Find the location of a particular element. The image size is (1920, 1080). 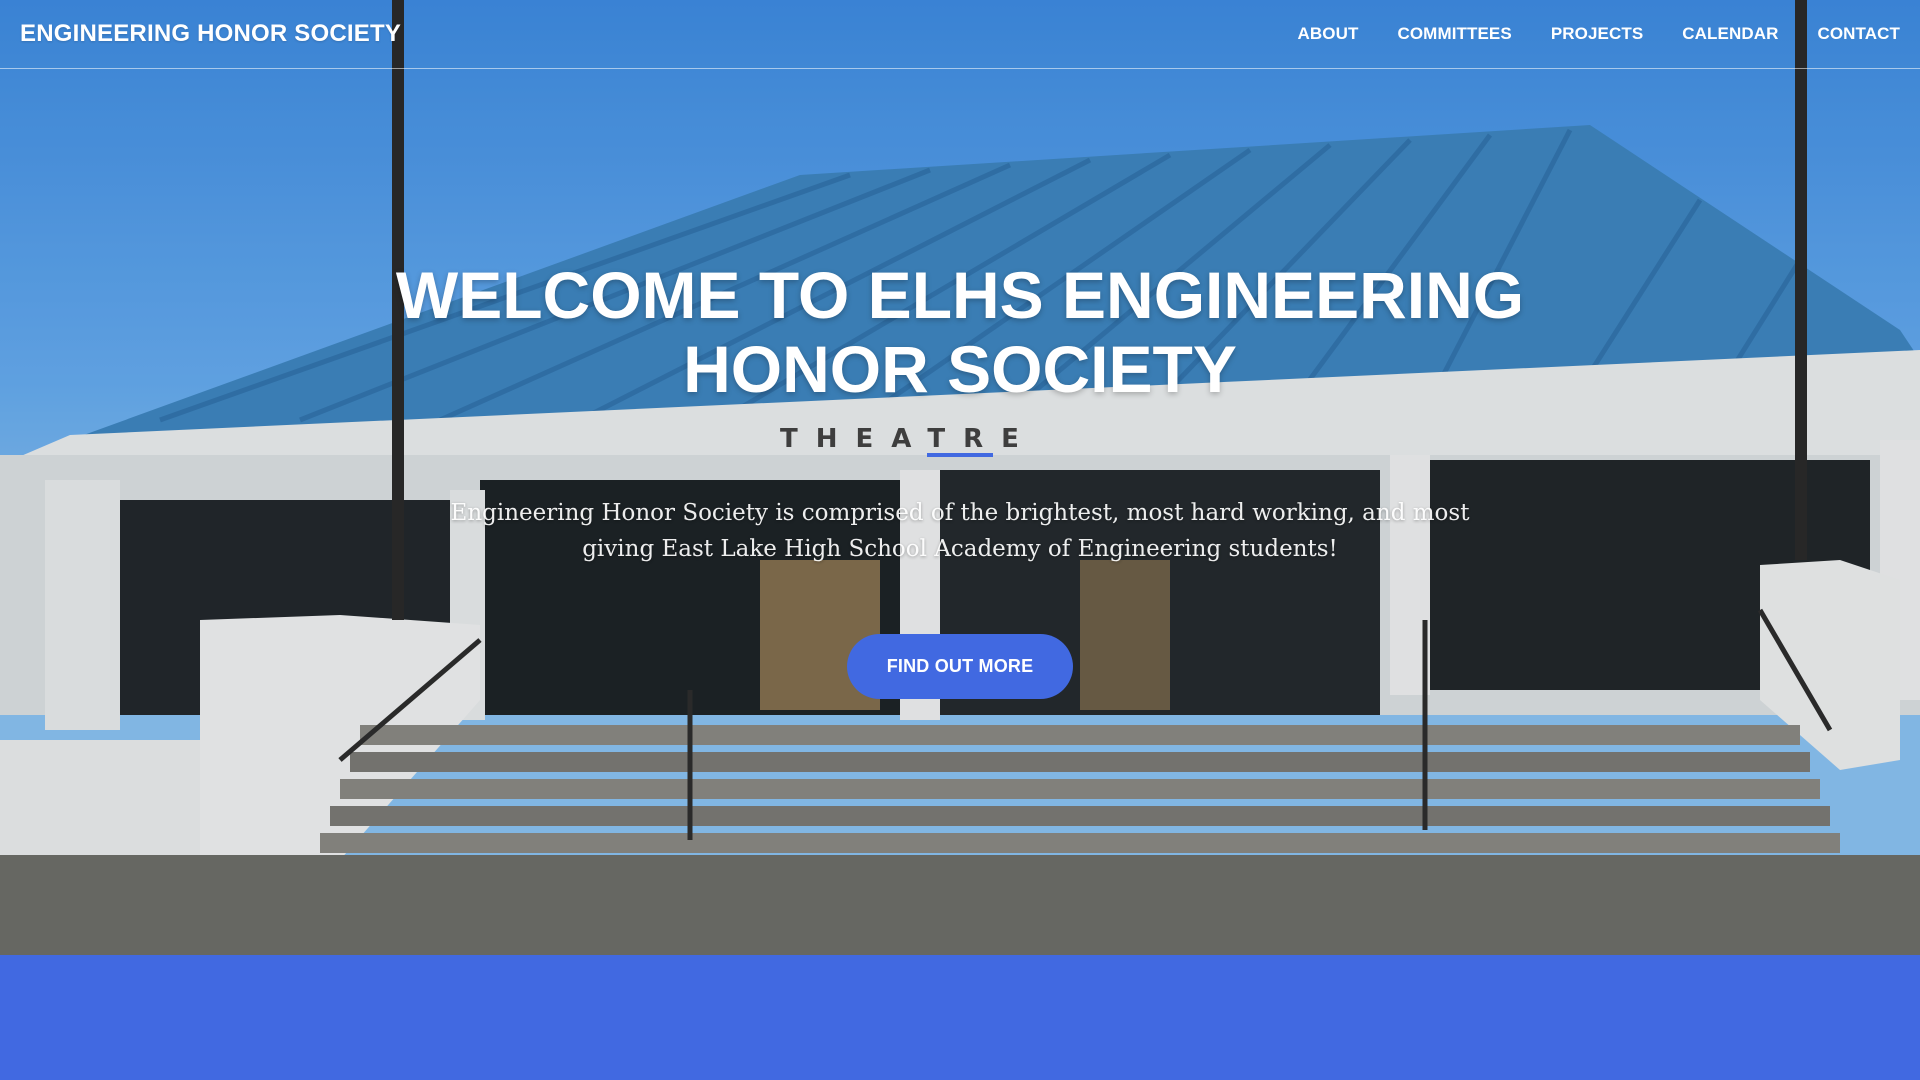

brand-link: ENGINEERING HONOR SOCIETY is located at coordinates (210, 34).